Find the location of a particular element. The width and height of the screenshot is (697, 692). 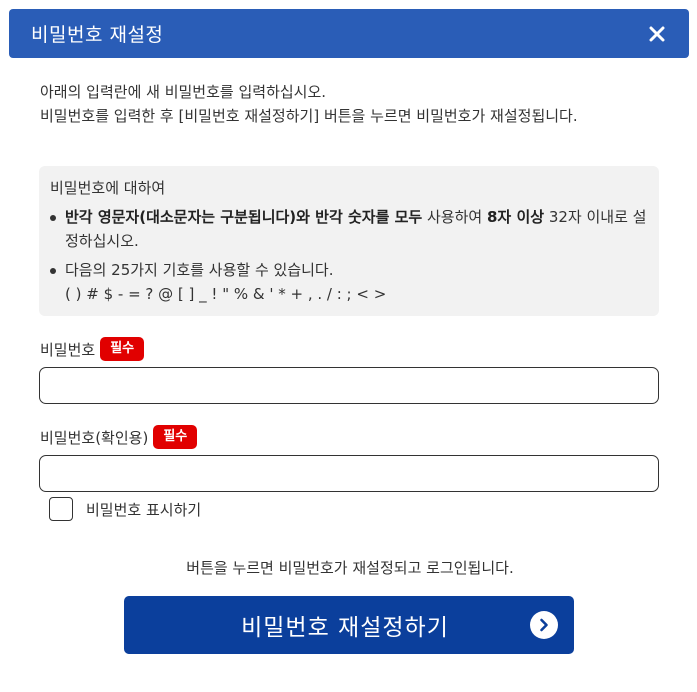

password-label: 비밀번호 is located at coordinates (68, 349).